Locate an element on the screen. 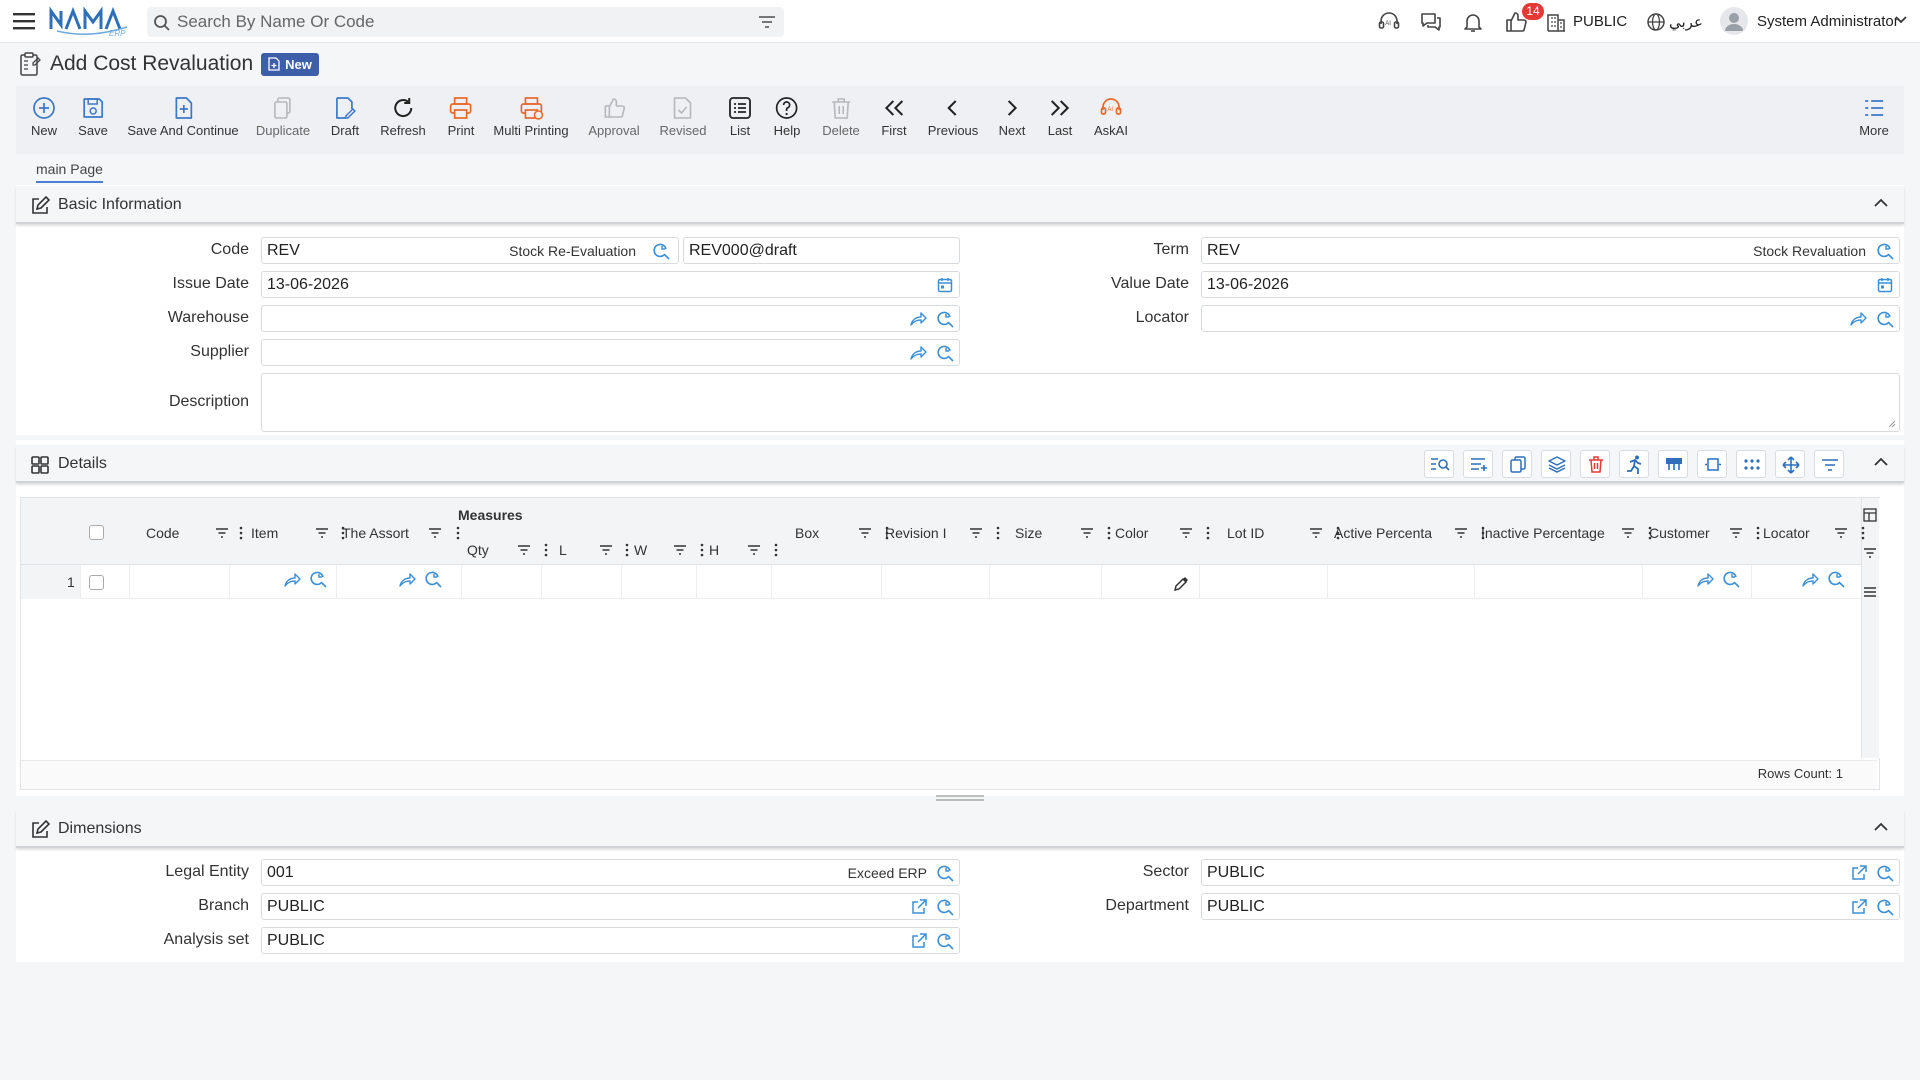 The width and height of the screenshot is (1920, 1080). filter-icon is located at coordinates (767, 22).